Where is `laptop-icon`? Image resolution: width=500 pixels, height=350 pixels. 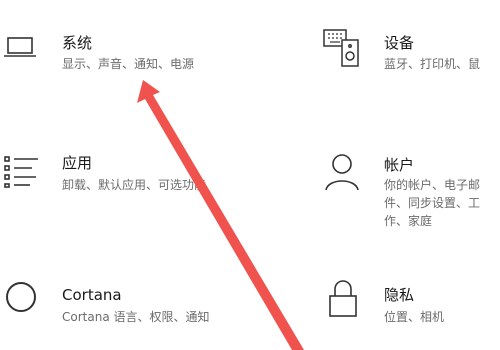 laptop-icon is located at coordinates (20, 47).